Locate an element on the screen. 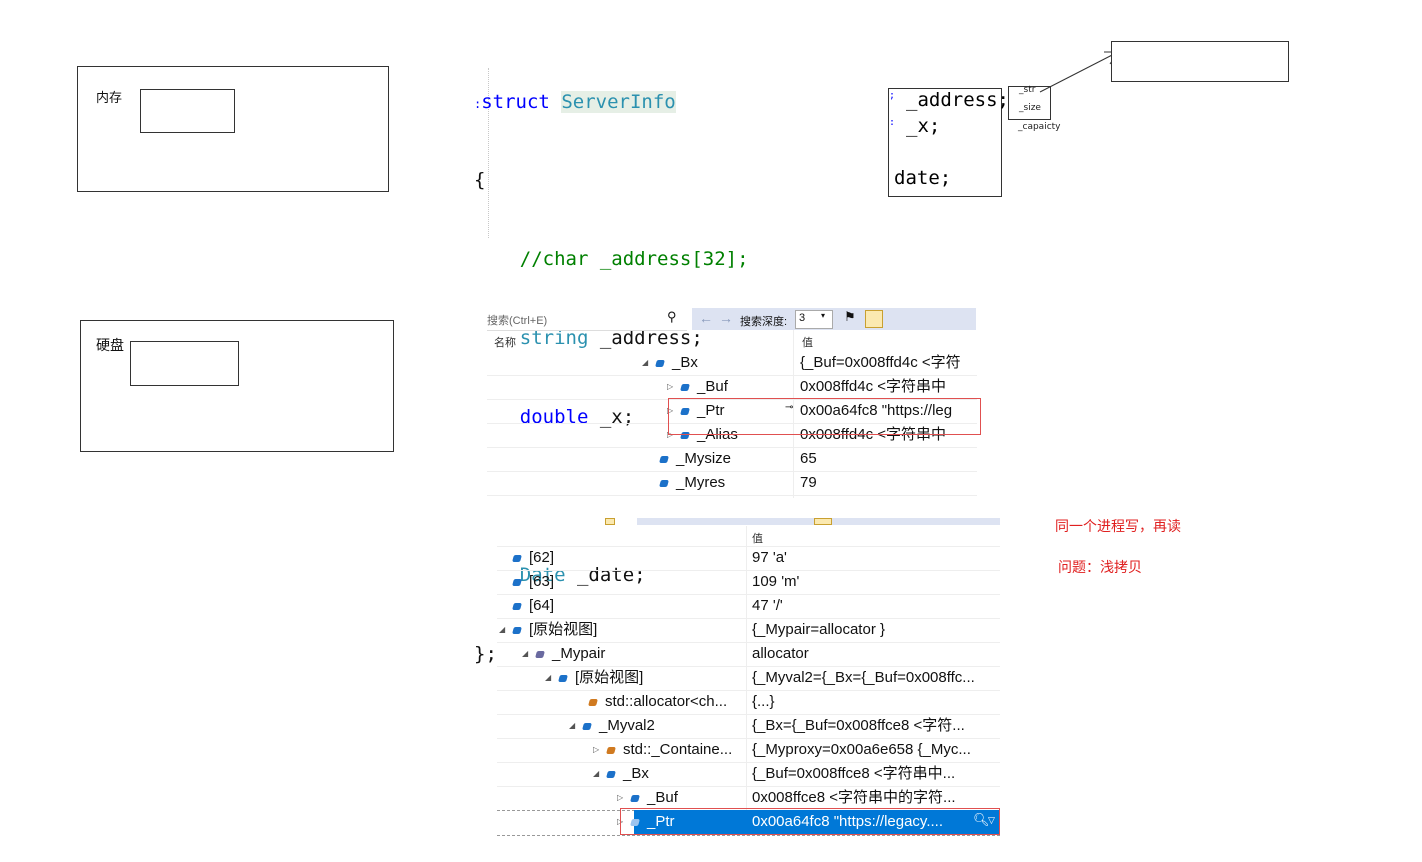 The image size is (1422, 862). watch1-row-buf: ▷ _Buf is located at coordinates (697, 387).